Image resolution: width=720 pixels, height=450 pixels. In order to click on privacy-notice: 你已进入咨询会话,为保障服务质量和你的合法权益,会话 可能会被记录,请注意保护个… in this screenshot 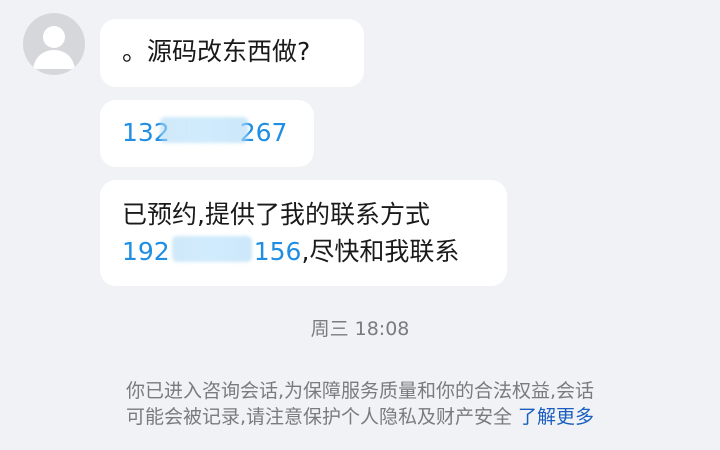, I will do `click(360, 404)`.